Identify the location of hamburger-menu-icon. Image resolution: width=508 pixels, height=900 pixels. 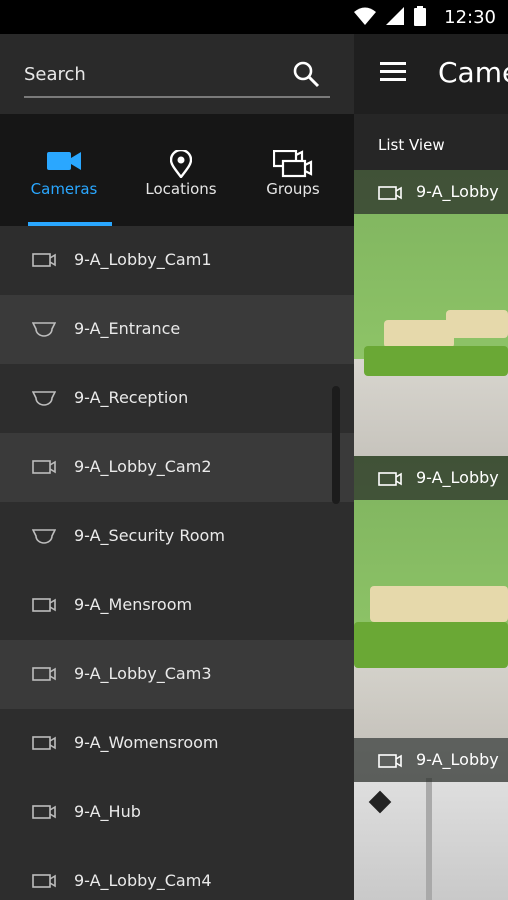
(393, 72).